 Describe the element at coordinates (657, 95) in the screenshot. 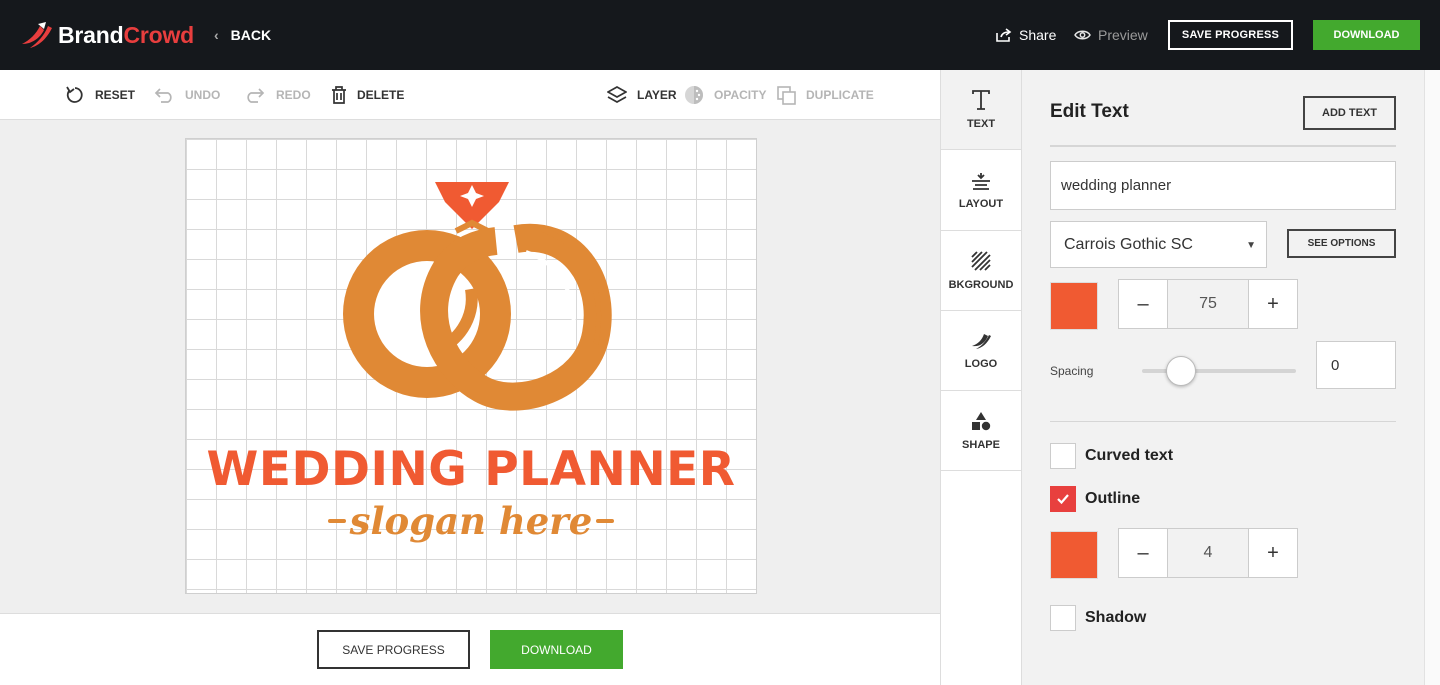

I see `layer-label: LAYER` at that location.